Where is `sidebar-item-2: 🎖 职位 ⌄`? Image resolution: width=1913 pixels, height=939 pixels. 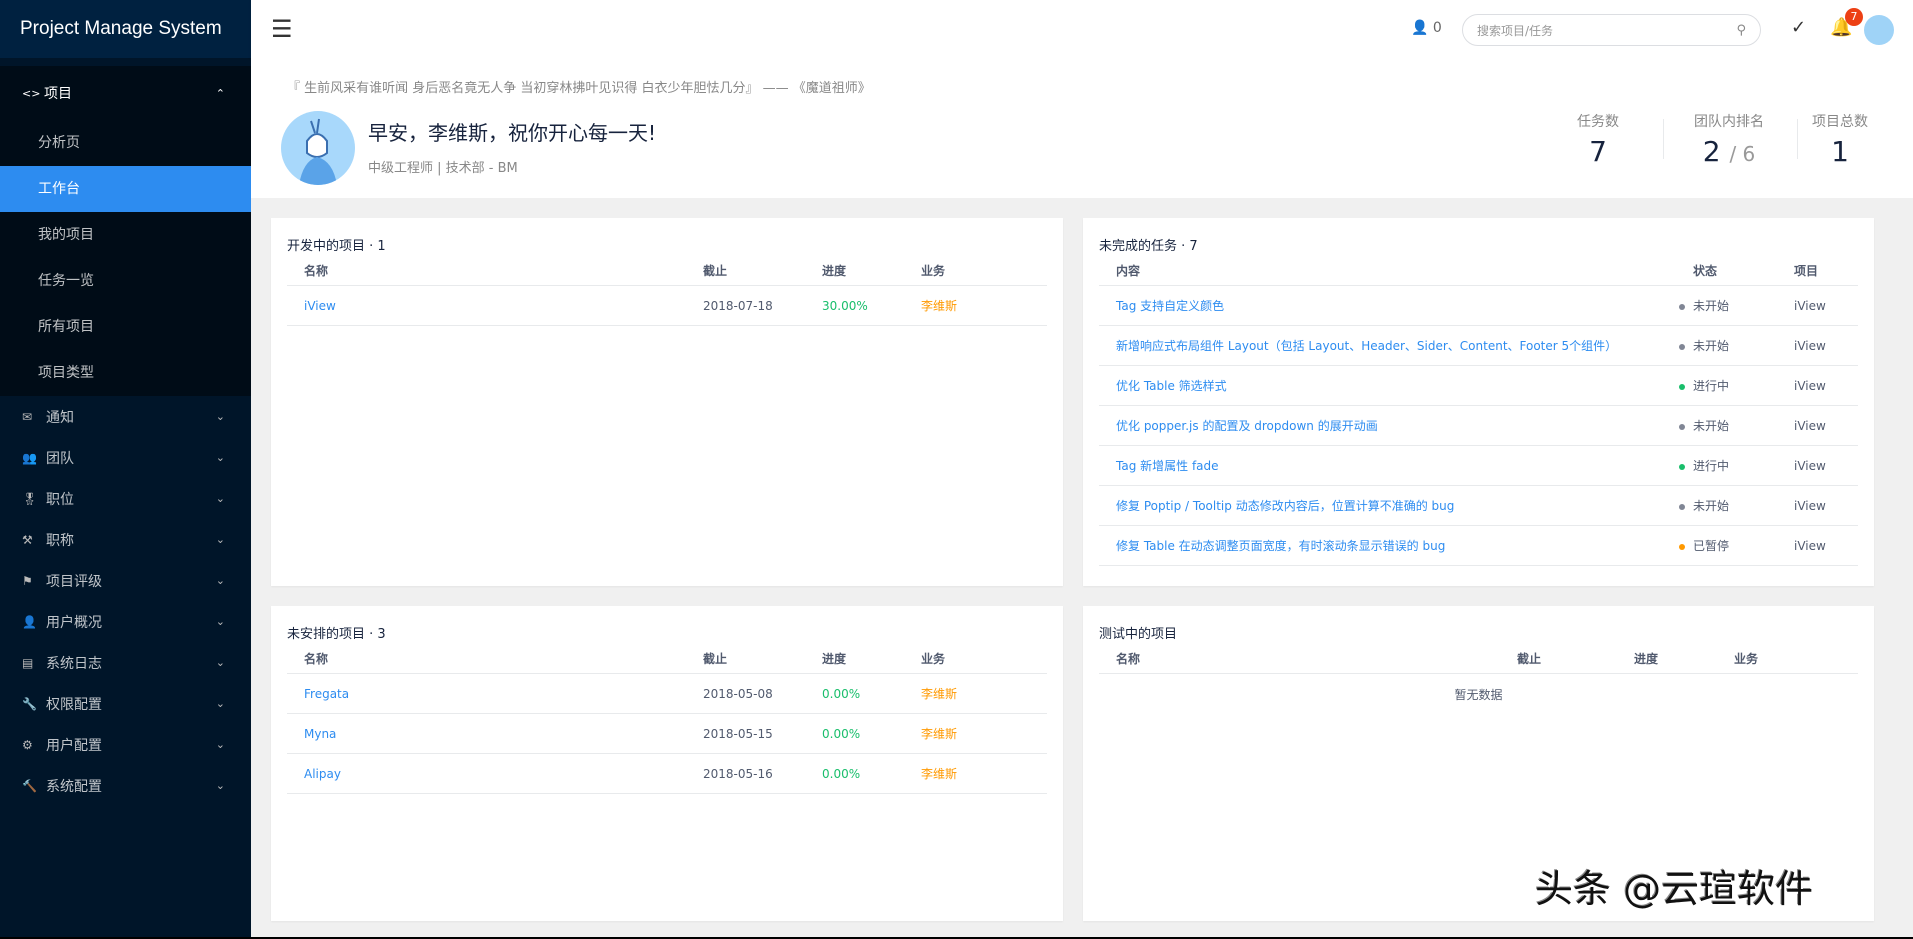 sidebar-item-2: 🎖 职位 ⌄ is located at coordinates (125, 498).